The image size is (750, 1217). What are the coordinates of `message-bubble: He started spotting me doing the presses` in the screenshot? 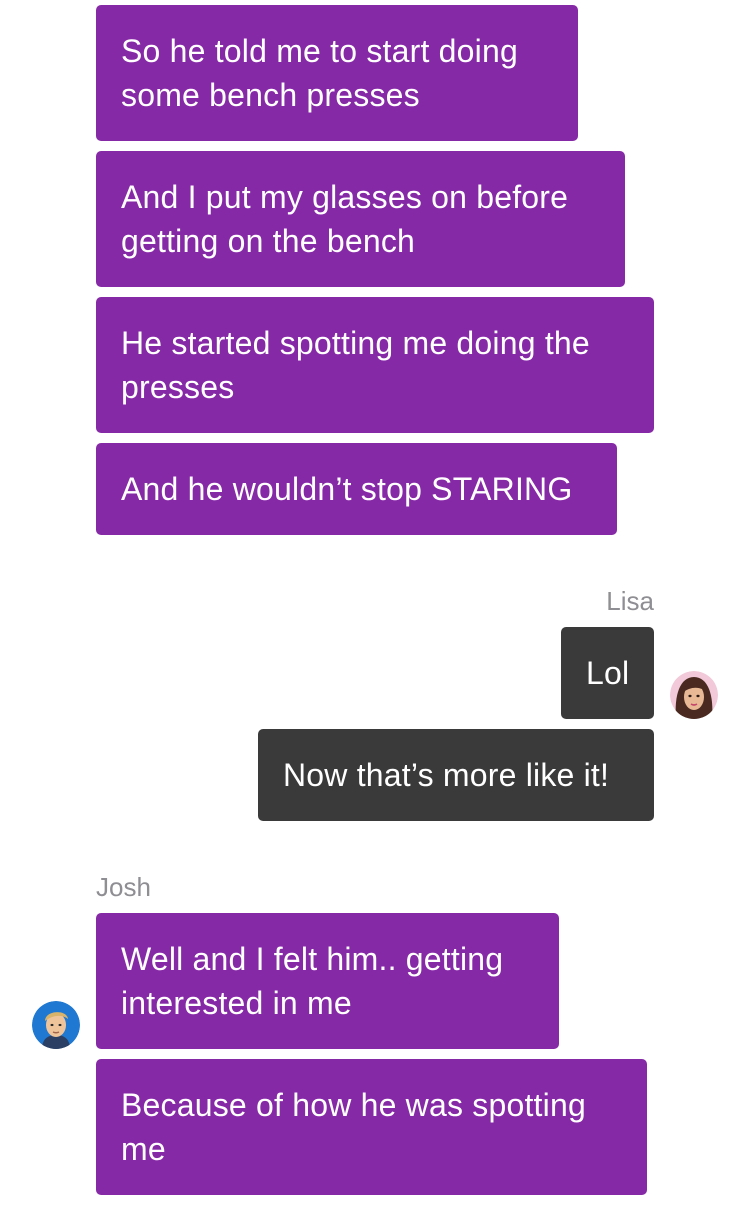 It's located at (375, 365).